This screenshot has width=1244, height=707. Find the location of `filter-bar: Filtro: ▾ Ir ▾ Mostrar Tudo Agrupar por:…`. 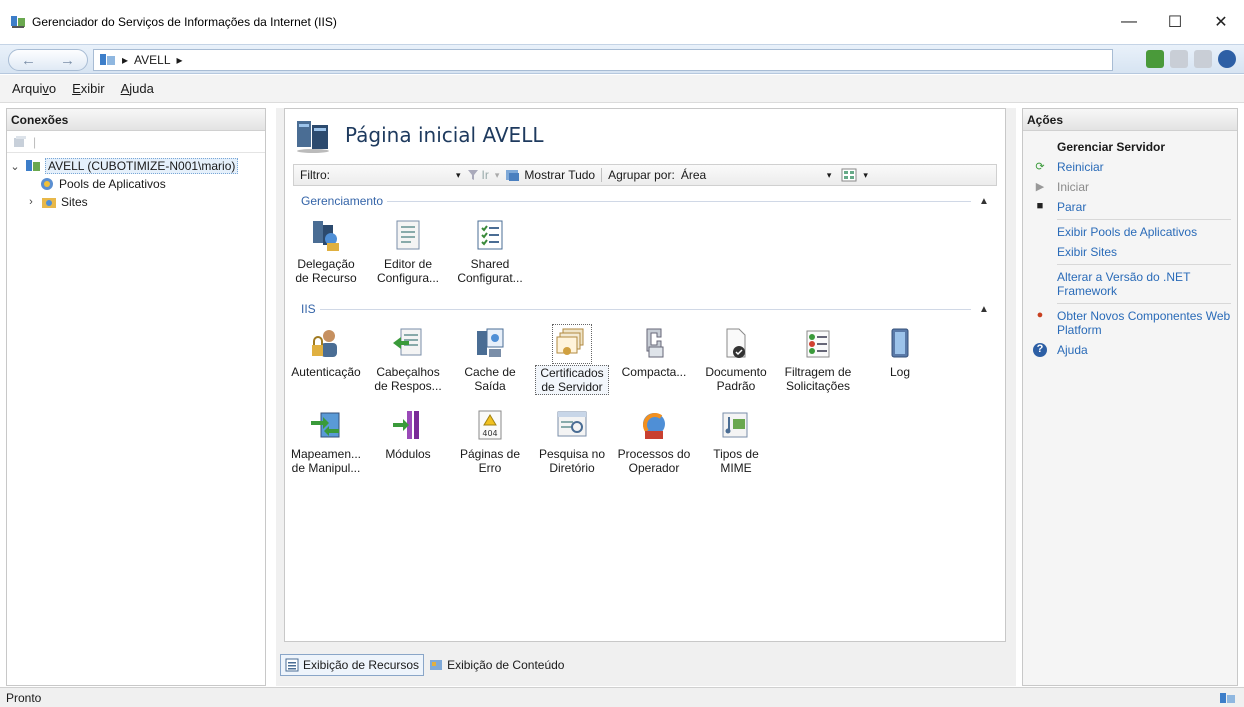

filter-bar: Filtro: ▾ Ir ▾ Mostrar Tudo Agrupar por:… is located at coordinates (645, 175).